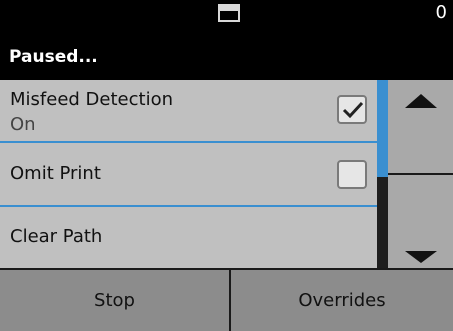  What do you see at coordinates (352, 174) in the screenshot?
I see `omit-print-checkbox` at bounding box center [352, 174].